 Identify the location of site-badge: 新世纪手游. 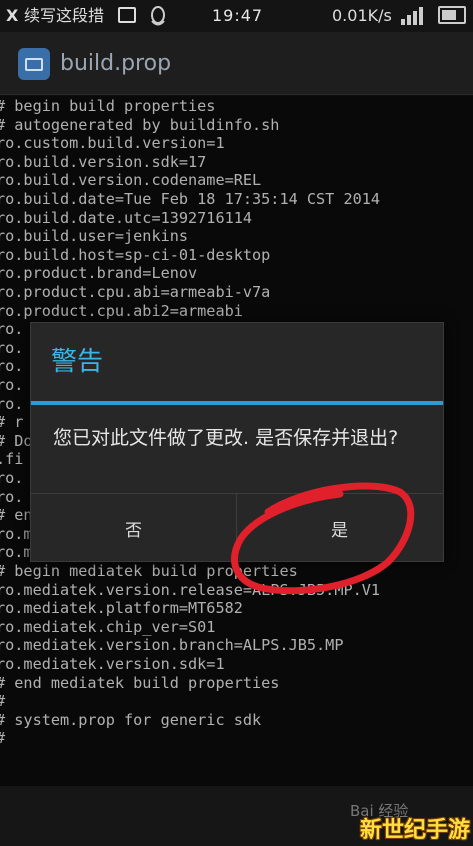
(415, 830).